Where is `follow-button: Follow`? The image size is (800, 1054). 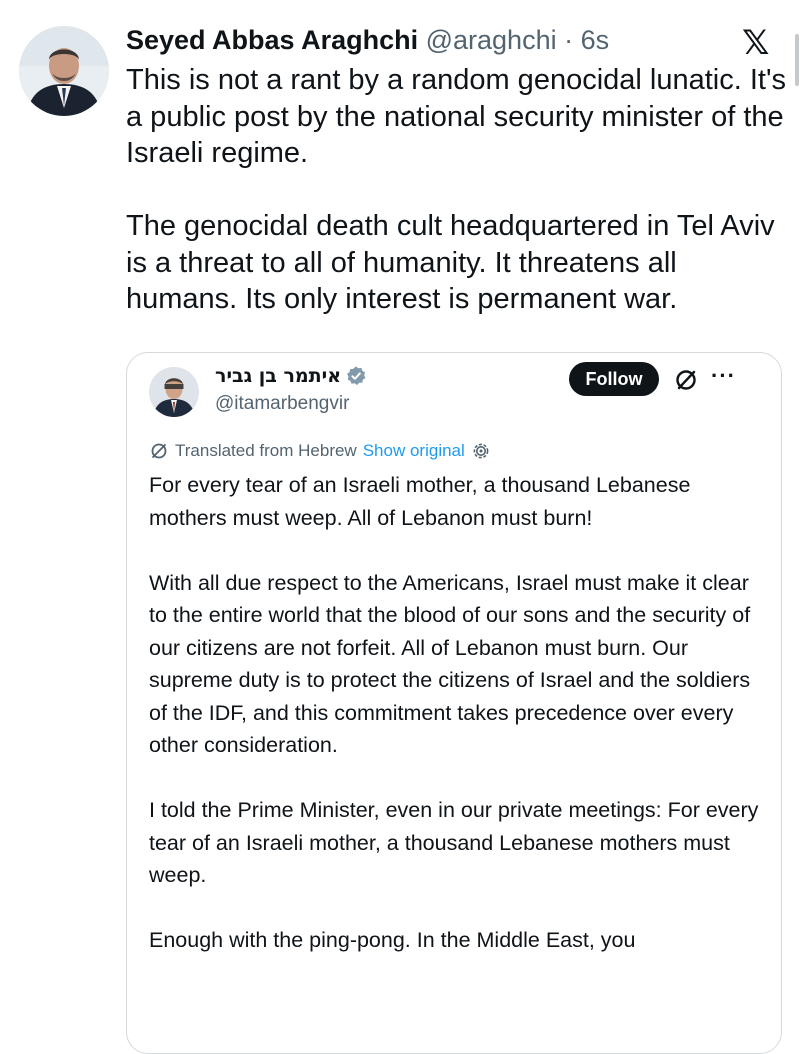 follow-button: Follow is located at coordinates (614, 379).